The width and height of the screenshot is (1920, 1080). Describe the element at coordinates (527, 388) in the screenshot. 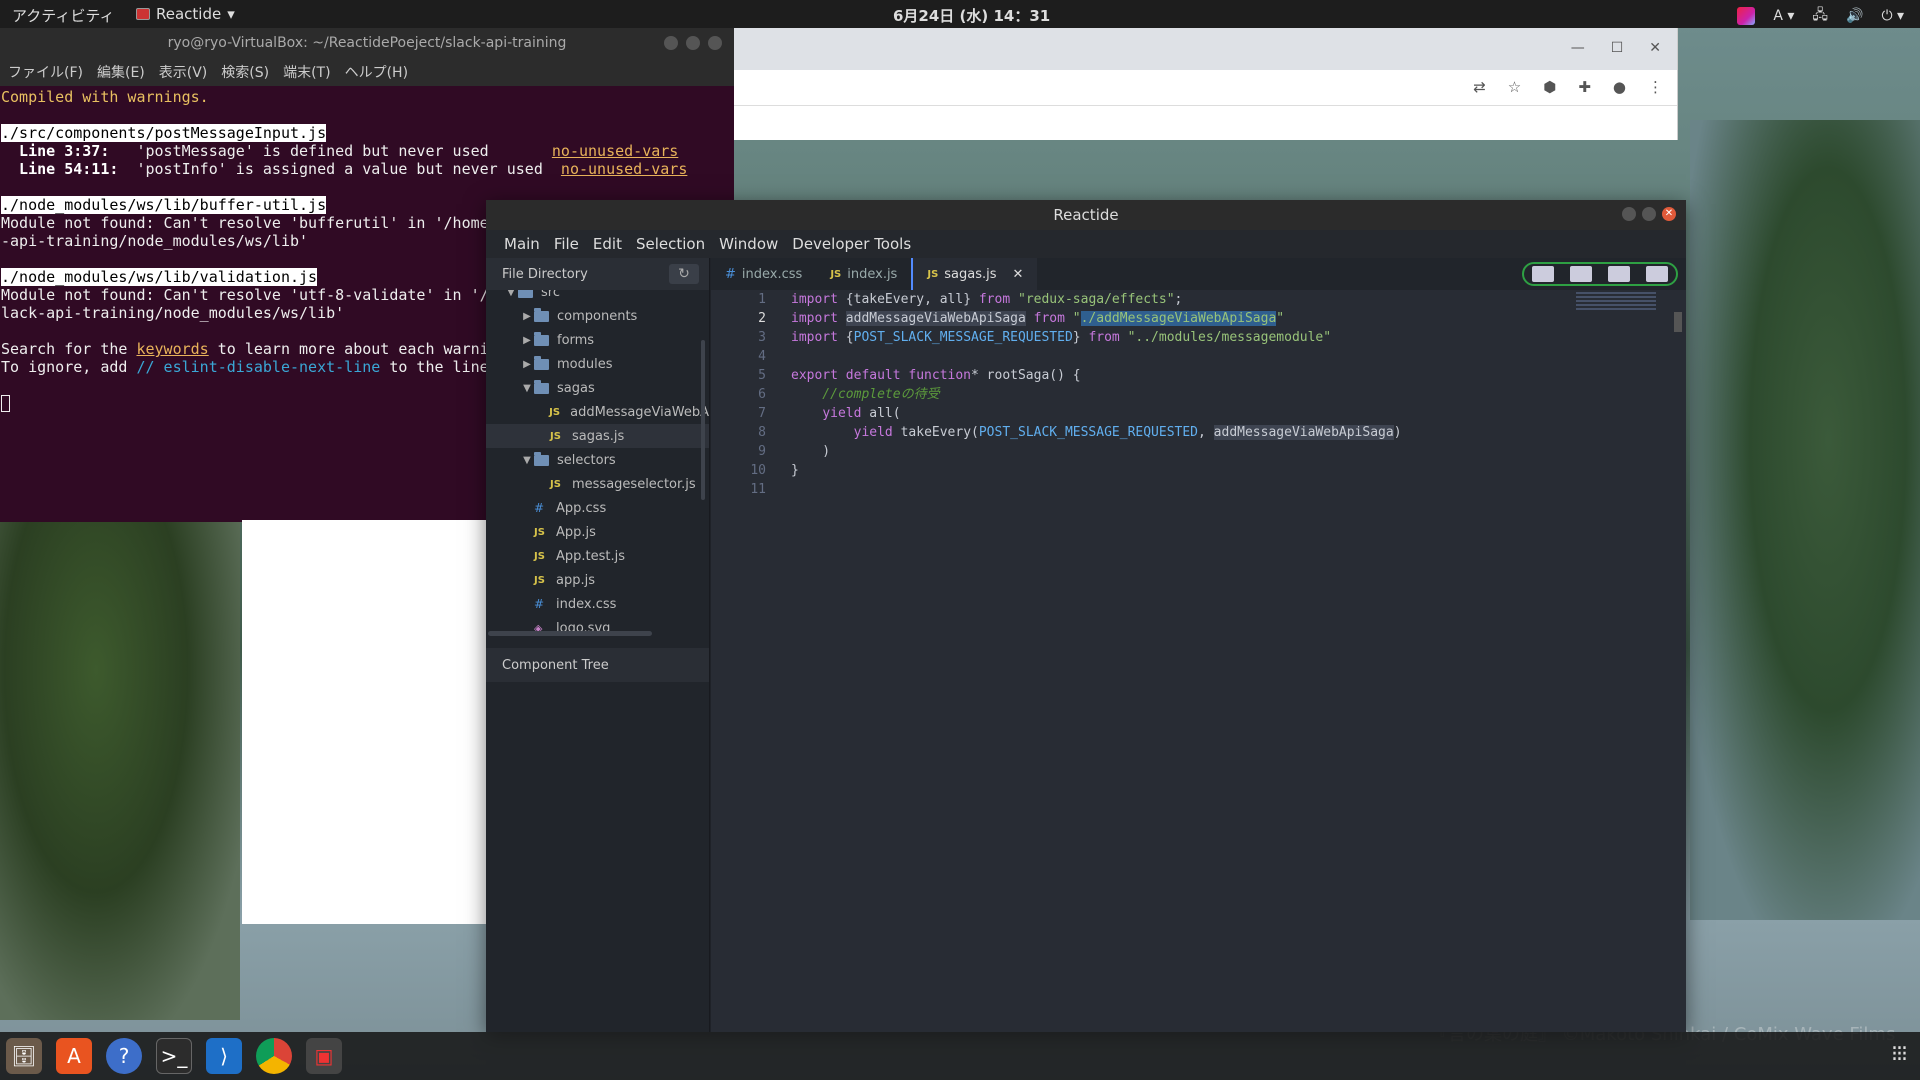

I see `chevron-down-icon: ▼` at that location.